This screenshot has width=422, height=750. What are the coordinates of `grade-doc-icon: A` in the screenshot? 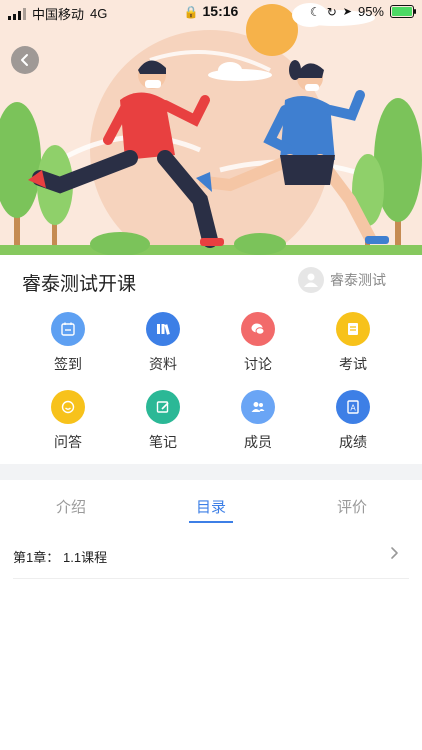 It's located at (353, 407).